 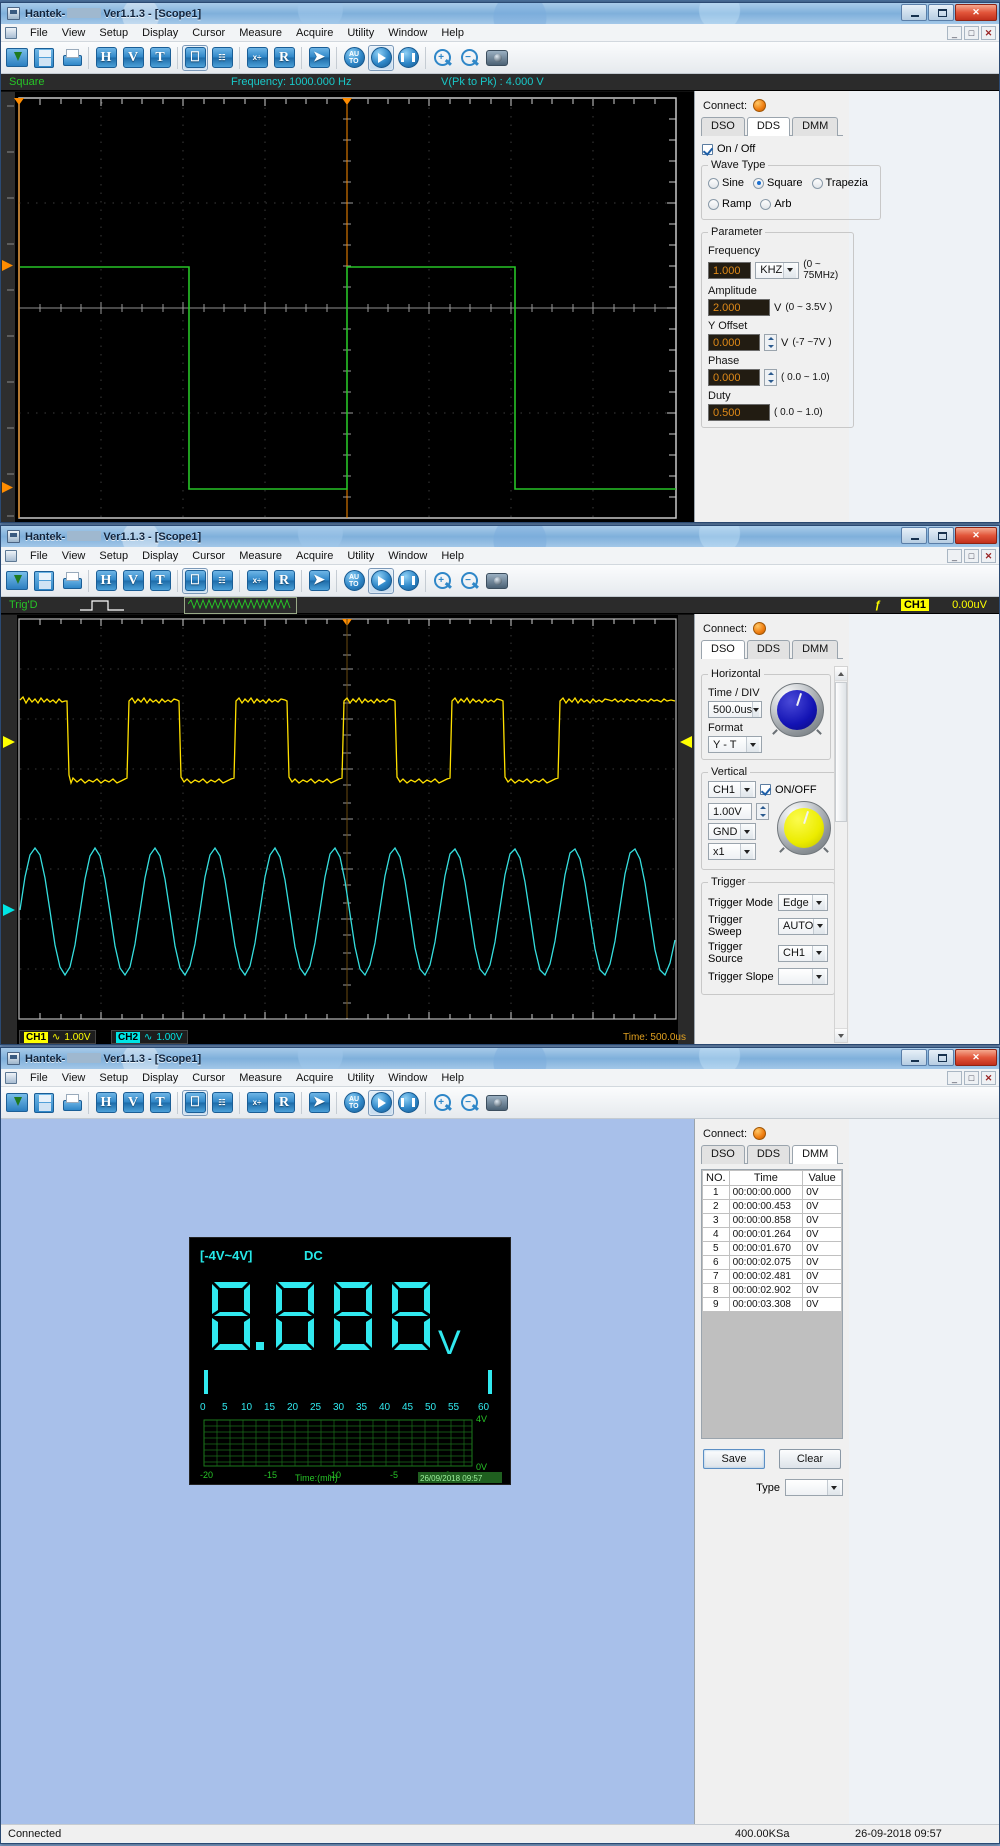 I want to click on wave-type-row-1: Sine Square Trapezia, so click(x=791, y=183).